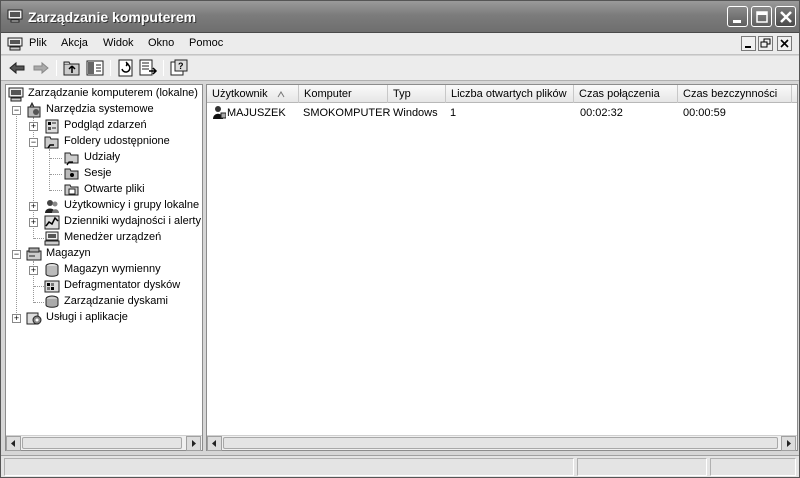 The width and height of the screenshot is (800, 478). What do you see at coordinates (68, 253) in the screenshot?
I see `tree-item-label: Magazyn` at bounding box center [68, 253].